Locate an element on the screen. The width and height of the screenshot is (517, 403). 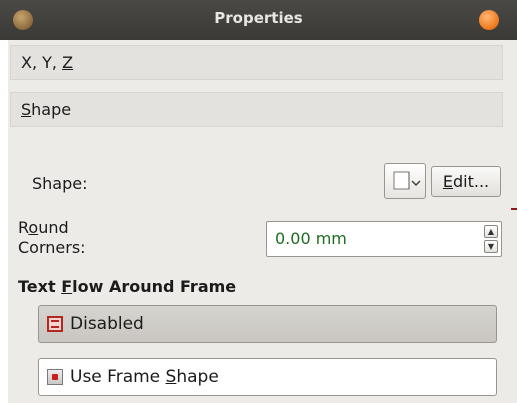
text-flow-group-title: Text Flow Around Frame is located at coordinates (127, 286).